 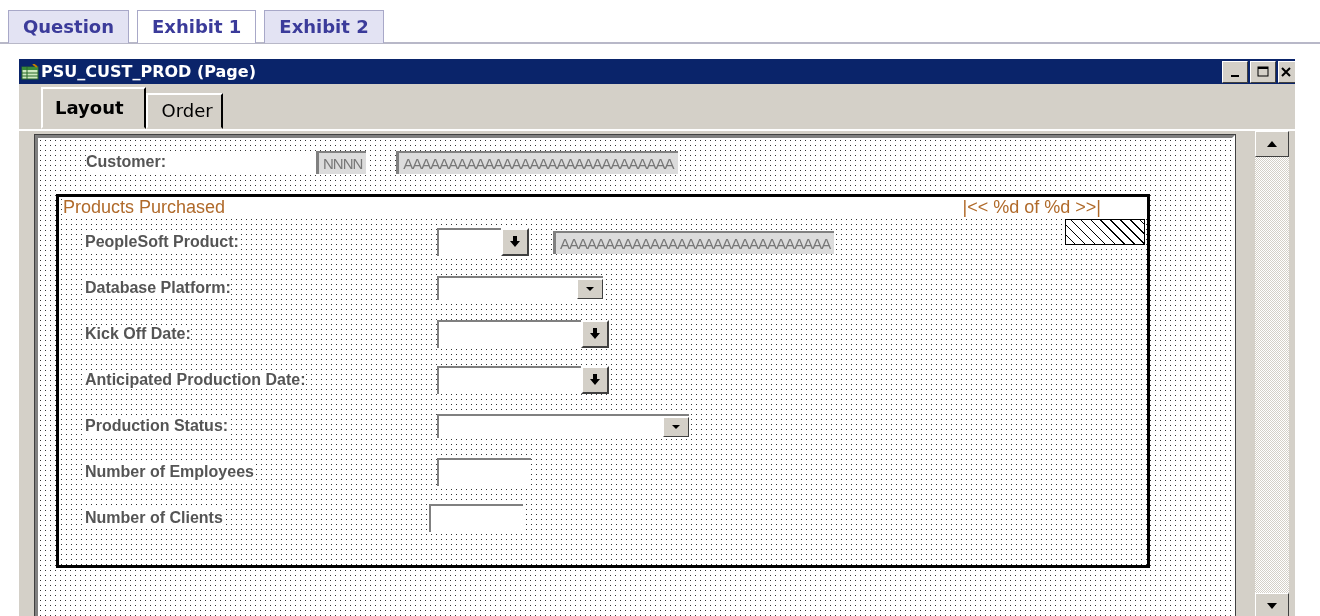 I want to click on window-title: PSU_CUST_PROD (Page), so click(x=148, y=71).